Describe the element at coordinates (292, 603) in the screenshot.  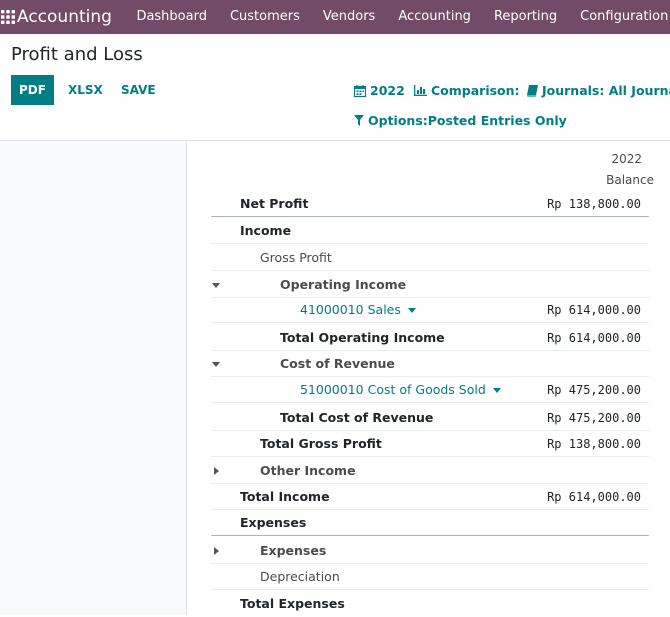
I see `line-label: Total Expenses` at that location.